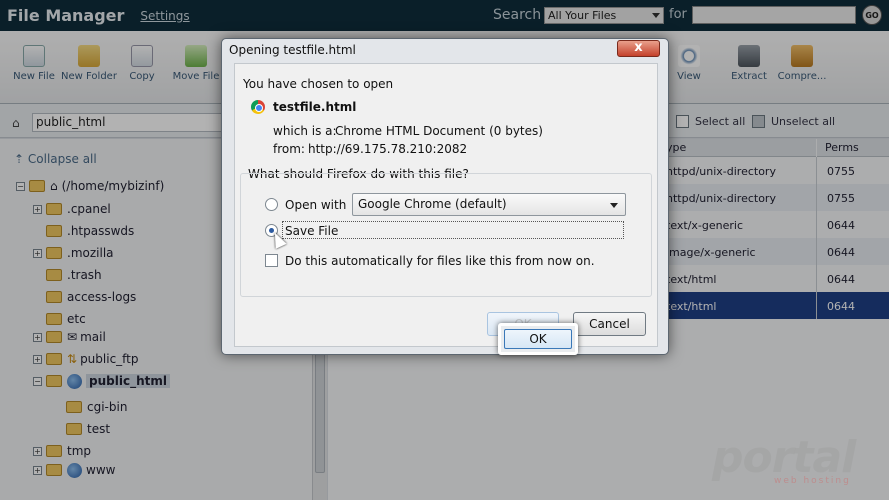 The image size is (889, 500). Describe the element at coordinates (388, 149) in the screenshot. I see `from-value: http://69.175.78.210:2082` at that location.